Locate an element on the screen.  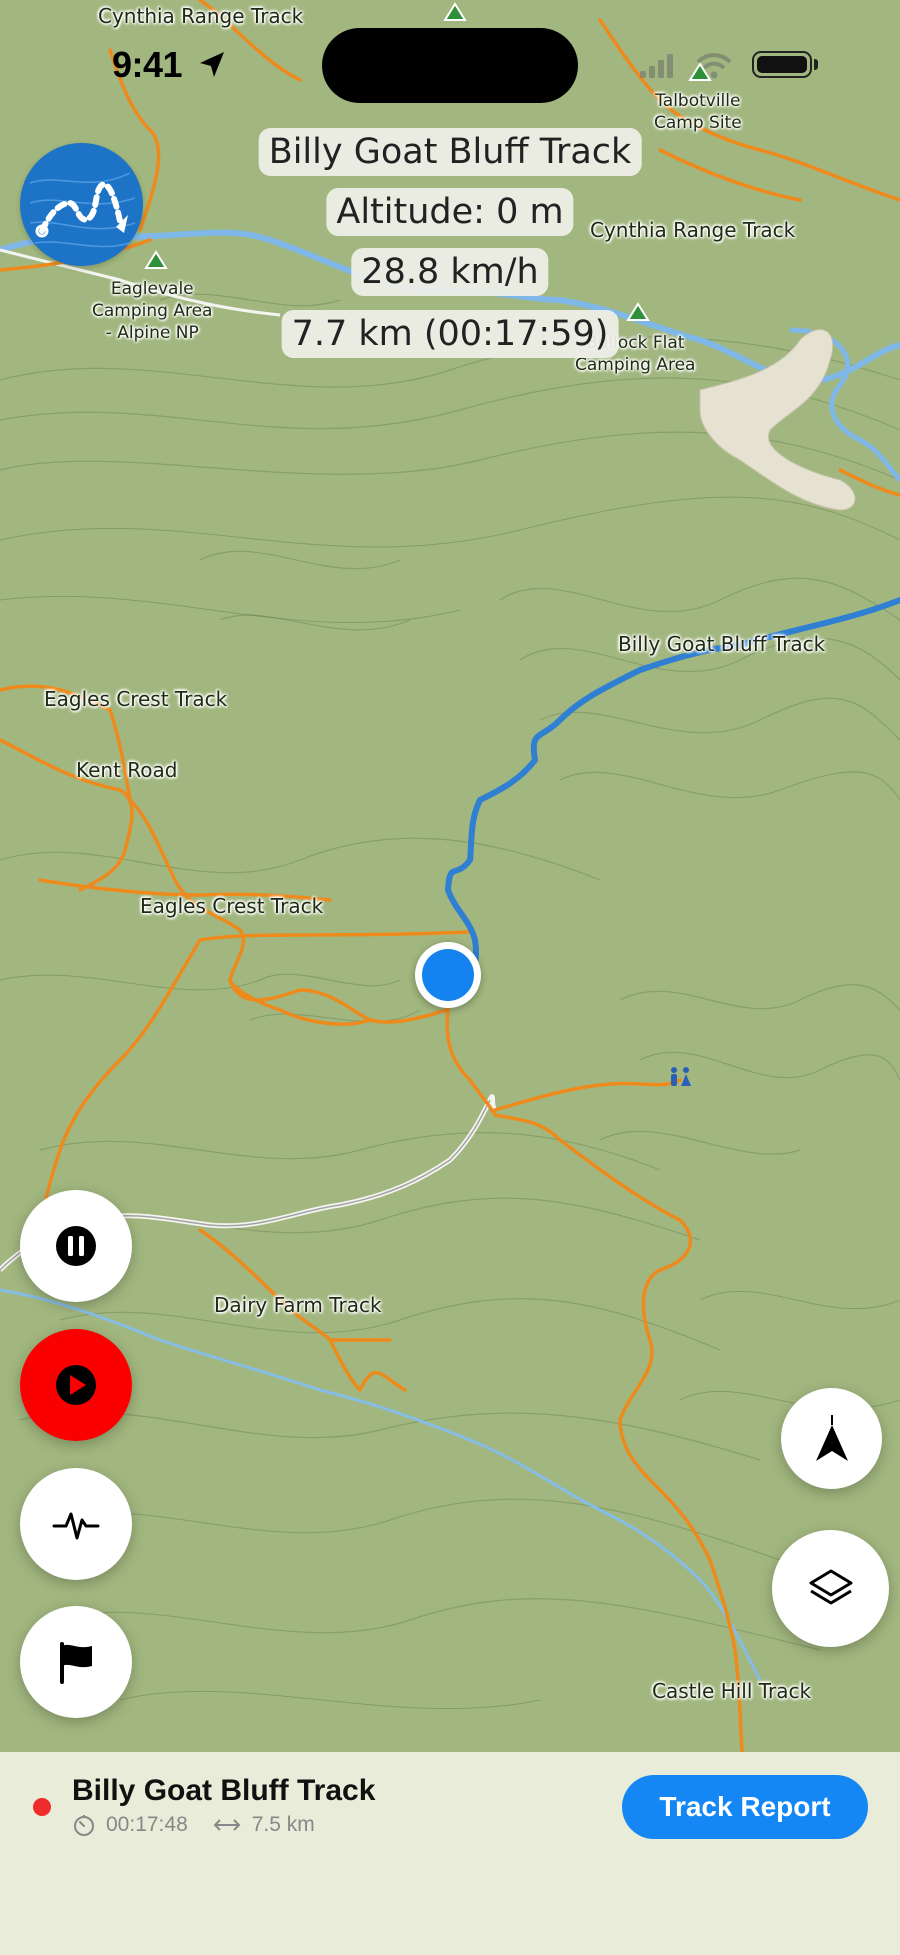
dynamic-island is located at coordinates (450, 65).